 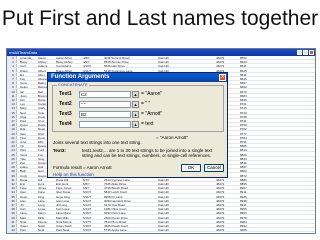 What do you see at coordinates (105, 104) in the screenshot?
I see `text2-input: " "` at bounding box center [105, 104].